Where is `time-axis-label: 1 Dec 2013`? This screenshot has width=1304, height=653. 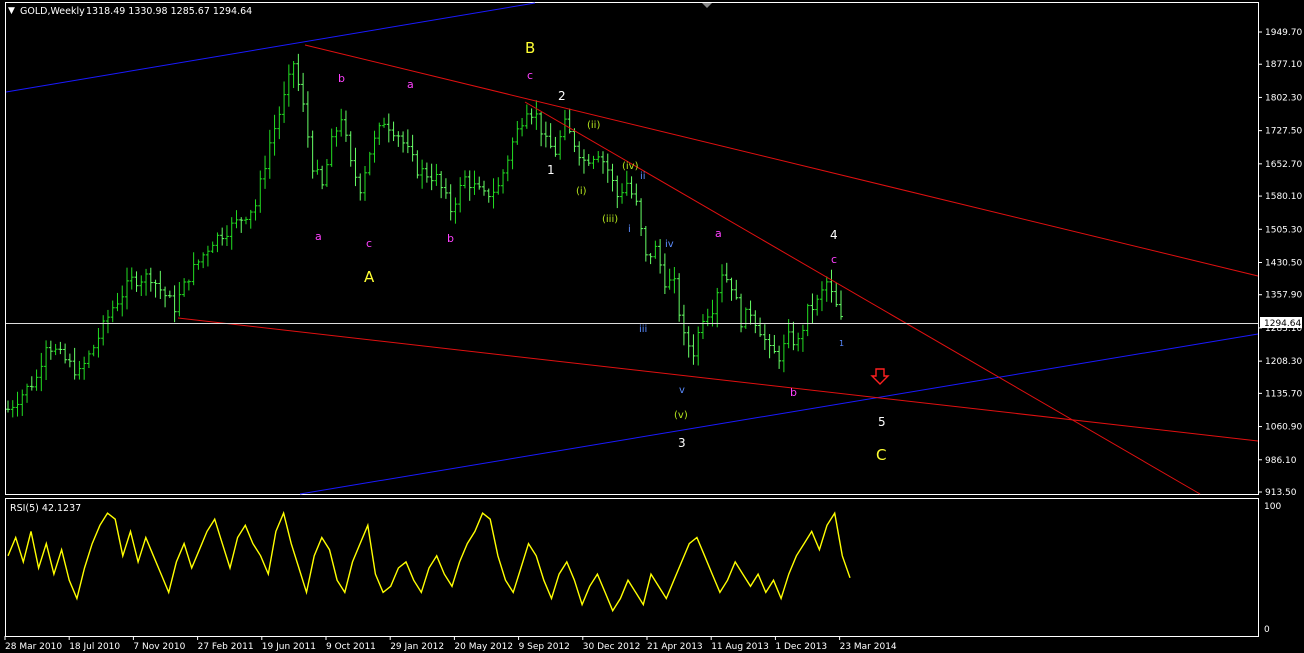
time-axis-label: 1 Dec 2013 is located at coordinates (801, 647).